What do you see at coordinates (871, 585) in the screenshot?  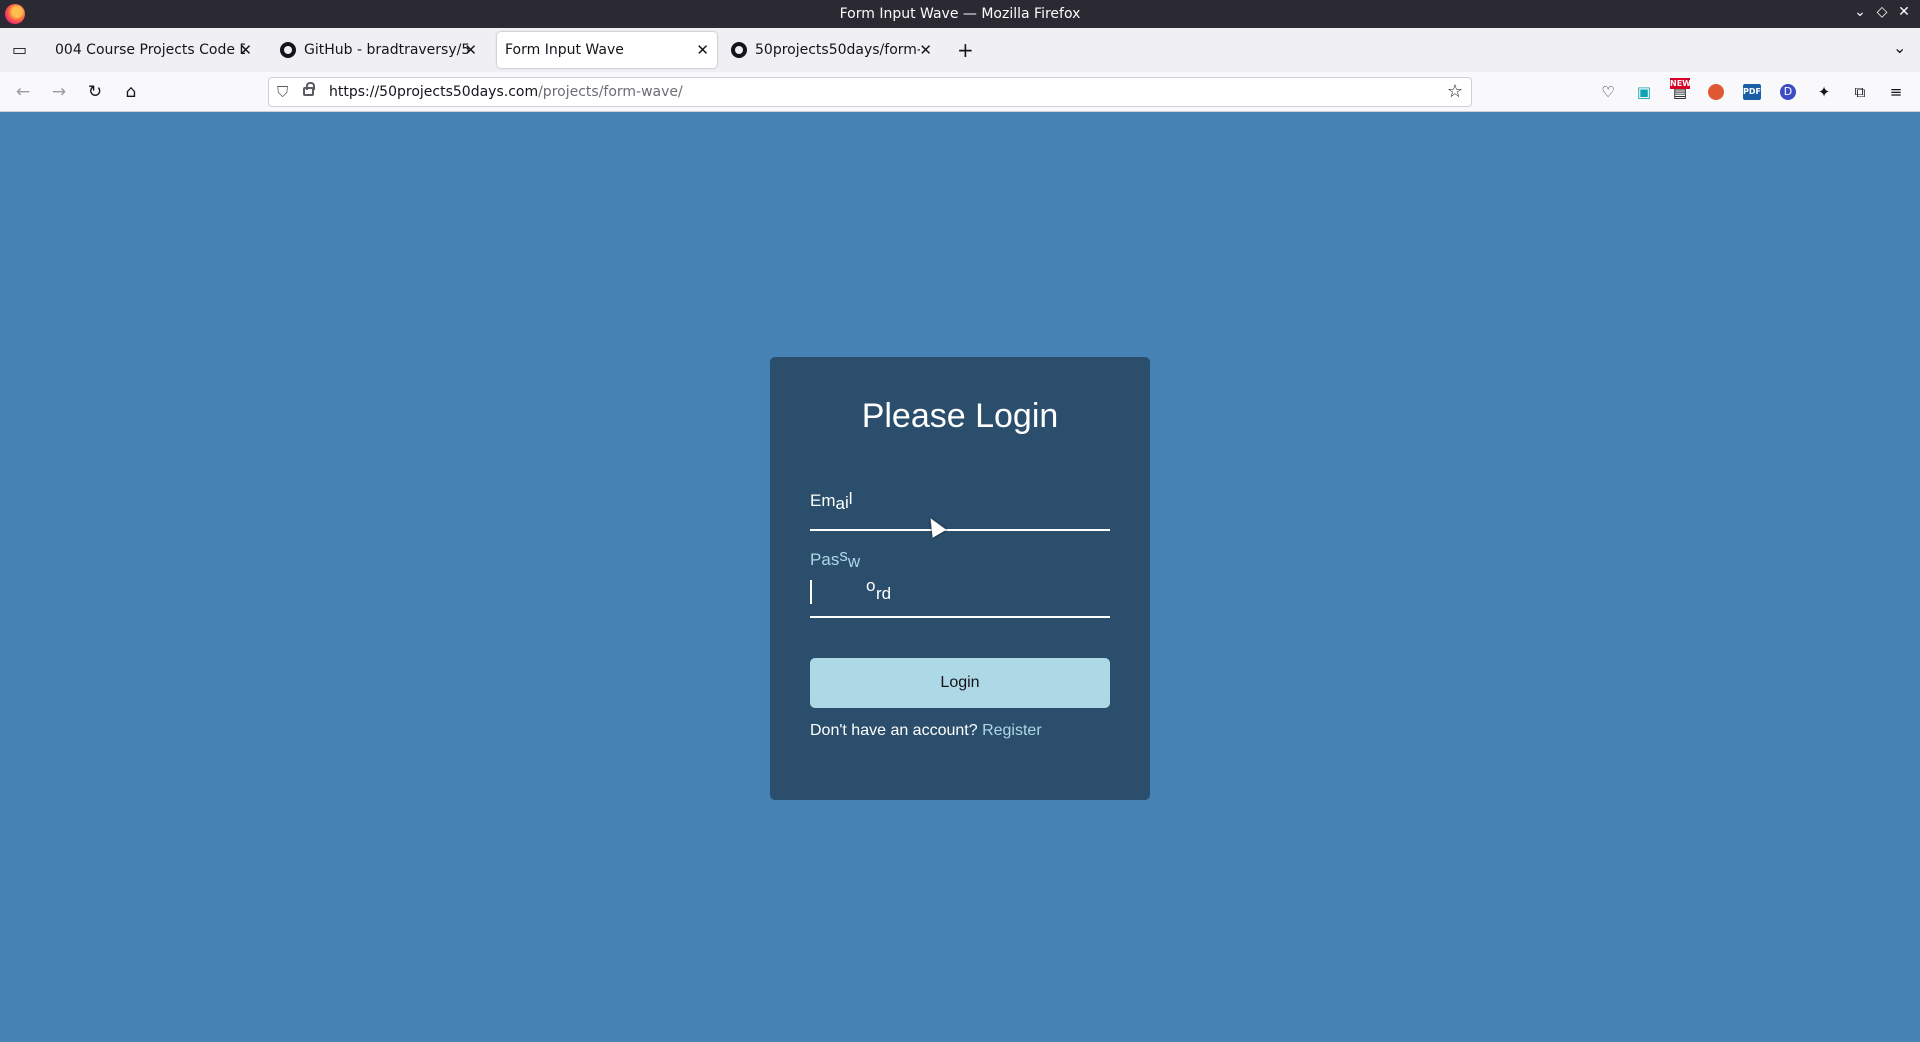 I see `password-label-letter: o` at bounding box center [871, 585].